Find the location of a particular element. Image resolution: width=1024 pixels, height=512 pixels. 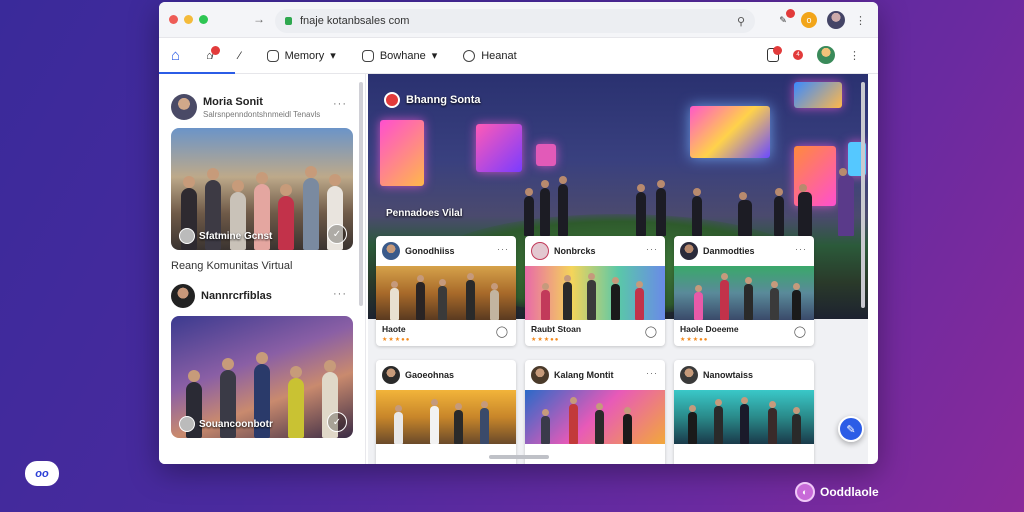

nav-item-bowhane: Bowhane ▾ is located at coordinates (399, 55).